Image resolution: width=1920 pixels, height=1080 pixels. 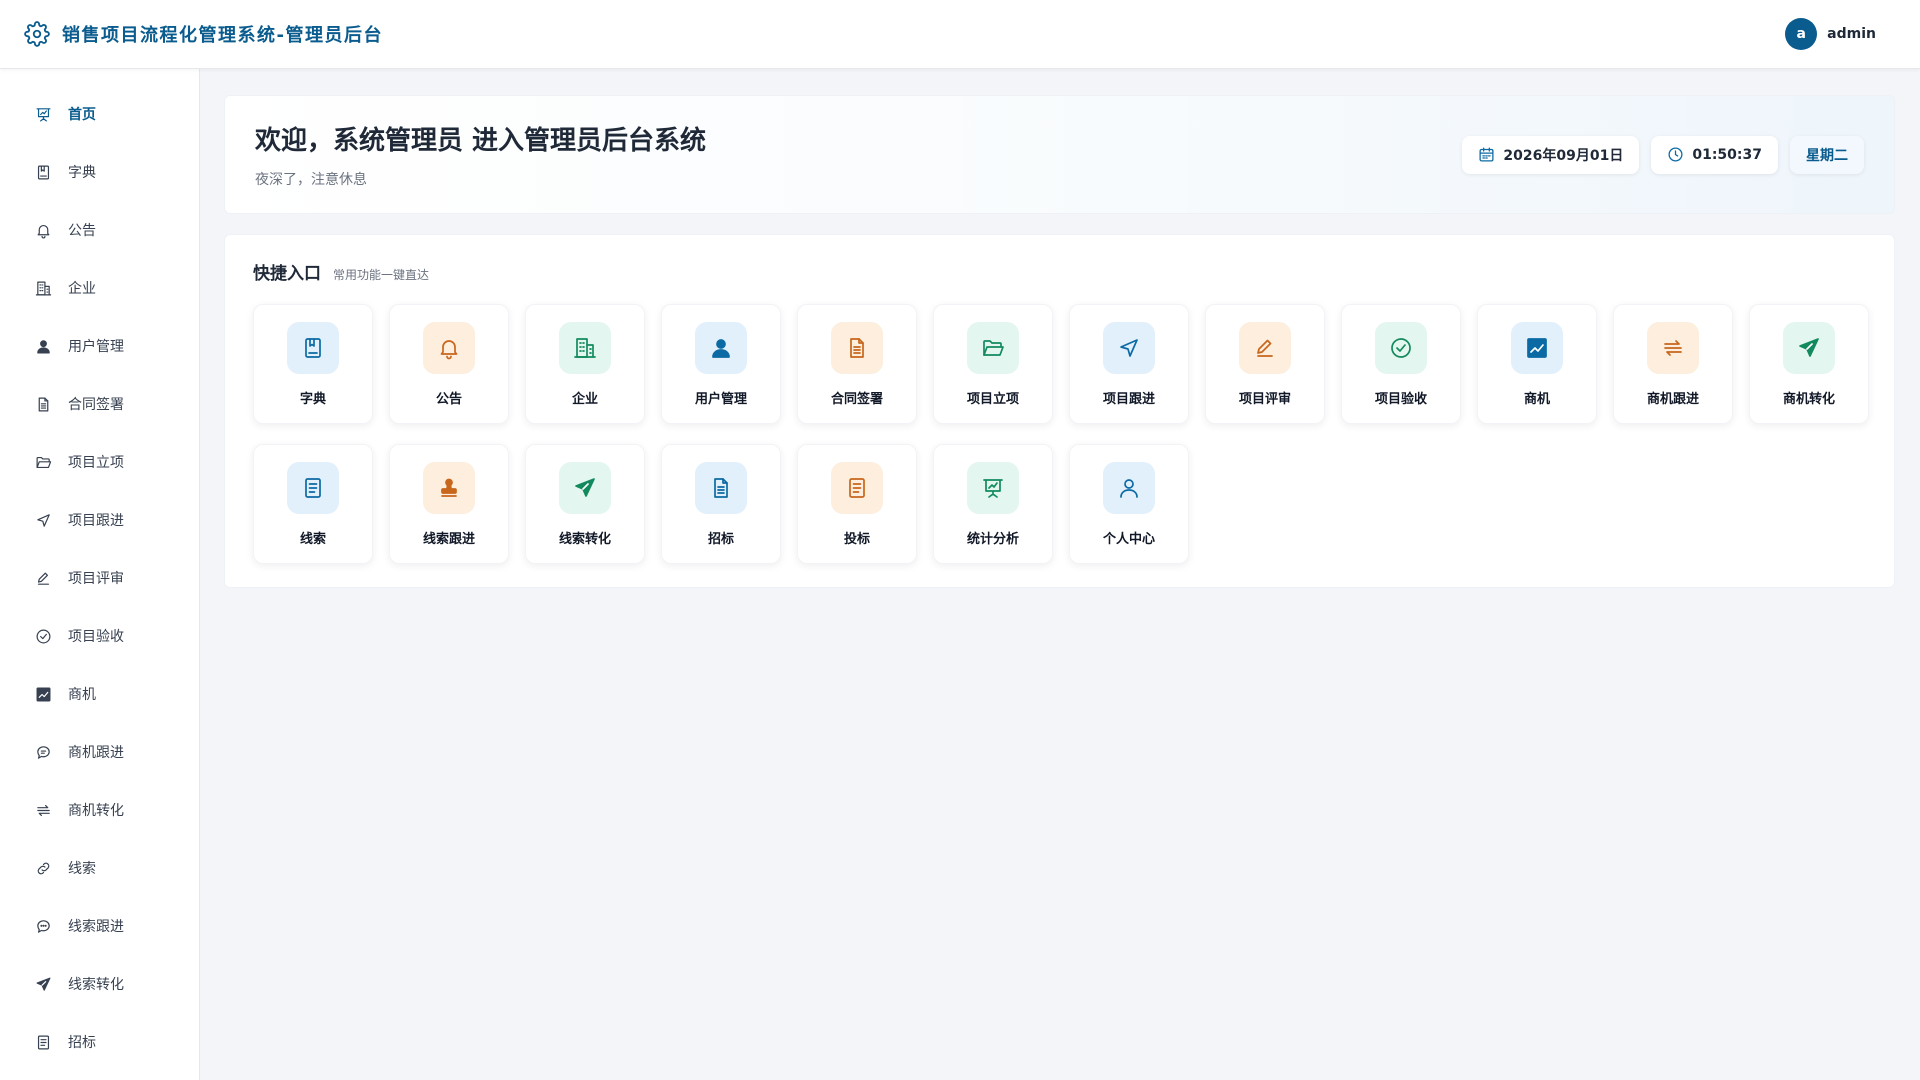 What do you see at coordinates (1129, 504) in the screenshot?
I see `quick-card-18: 个人中心` at bounding box center [1129, 504].